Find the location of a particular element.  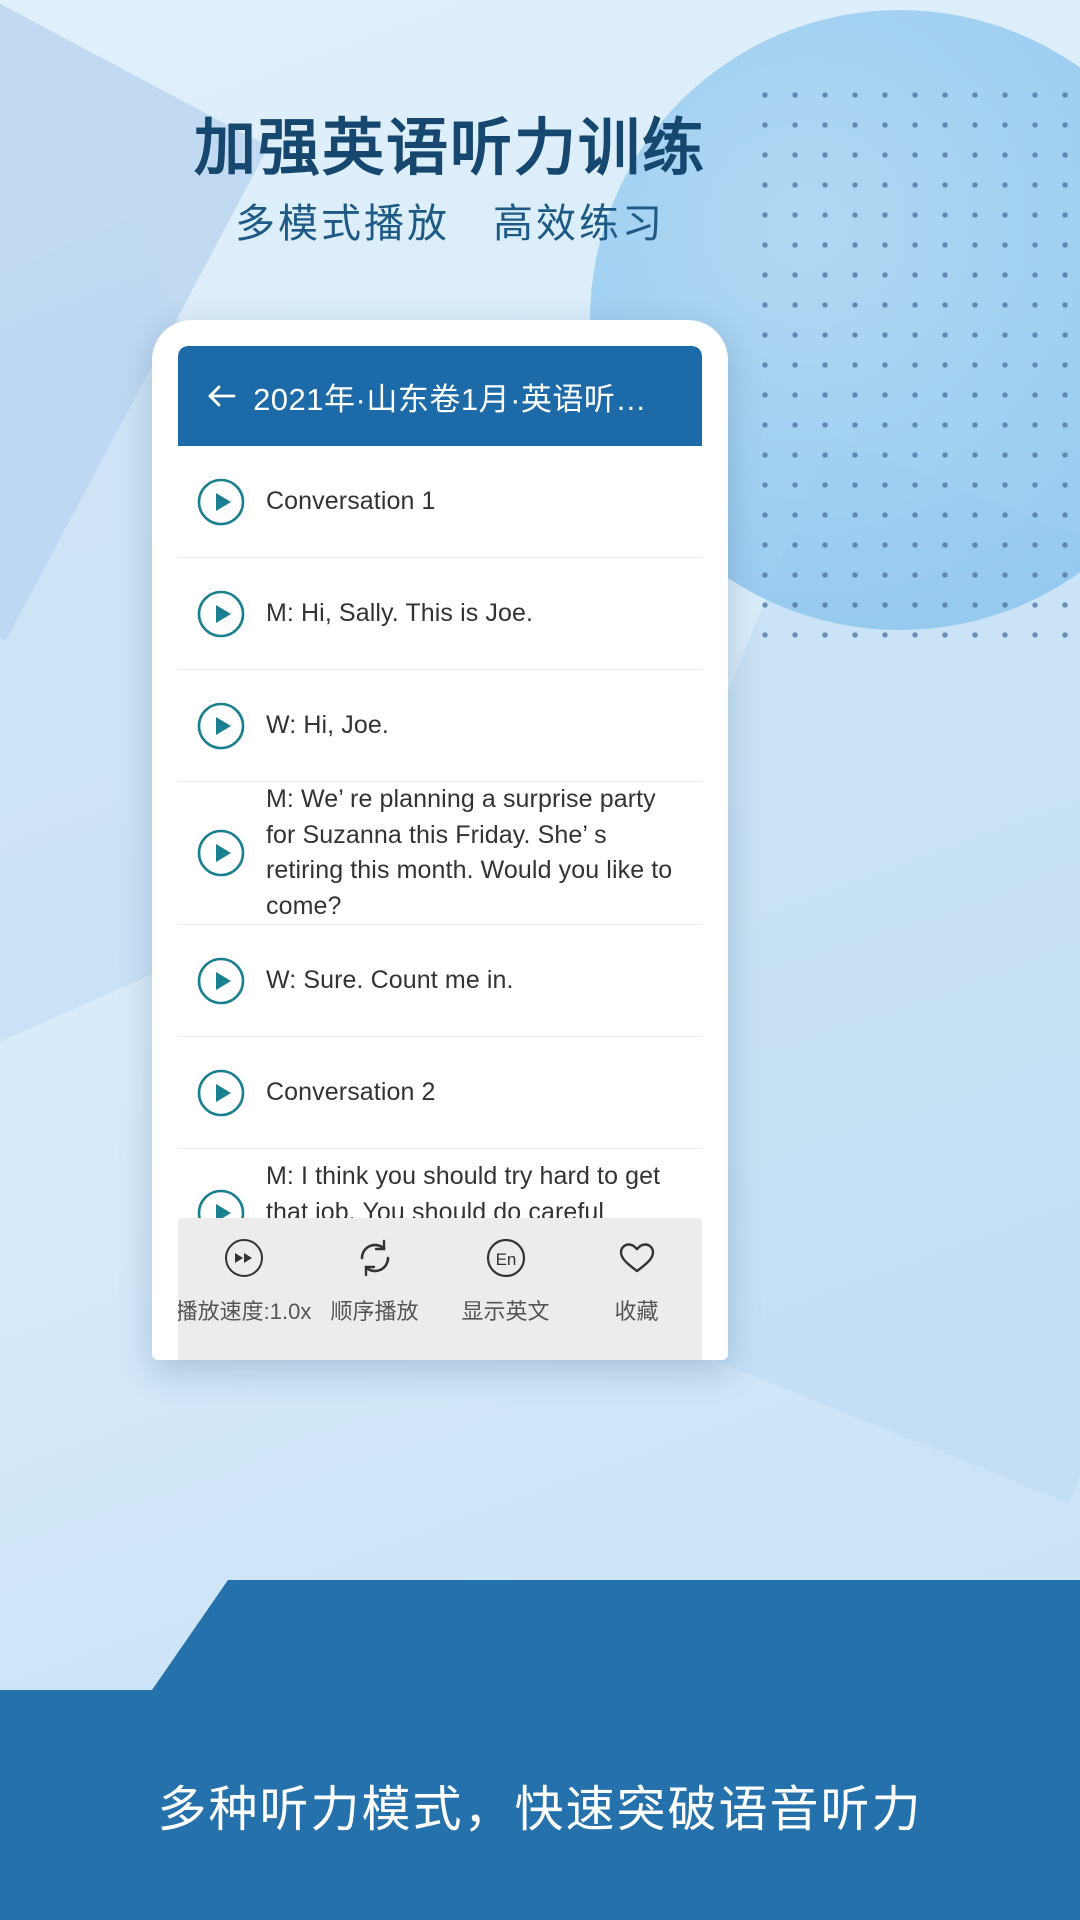

svg-text: En is located at coordinates (505, 1259).